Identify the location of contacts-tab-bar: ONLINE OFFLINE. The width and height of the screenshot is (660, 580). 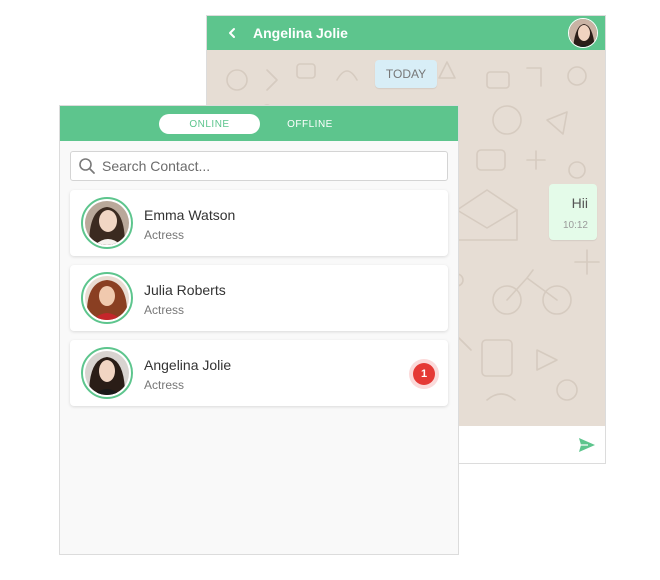
(259, 123).